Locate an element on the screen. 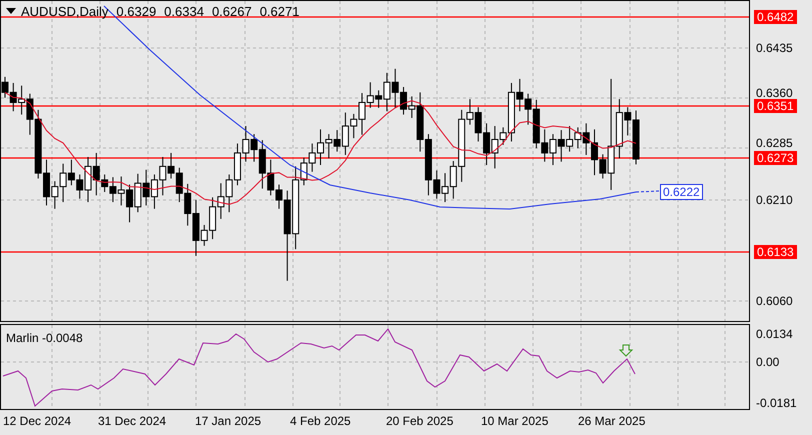 Image resolution: width=812 pixels, height=435 pixels. ohlc-value: 0.6267 is located at coordinates (232, 11).